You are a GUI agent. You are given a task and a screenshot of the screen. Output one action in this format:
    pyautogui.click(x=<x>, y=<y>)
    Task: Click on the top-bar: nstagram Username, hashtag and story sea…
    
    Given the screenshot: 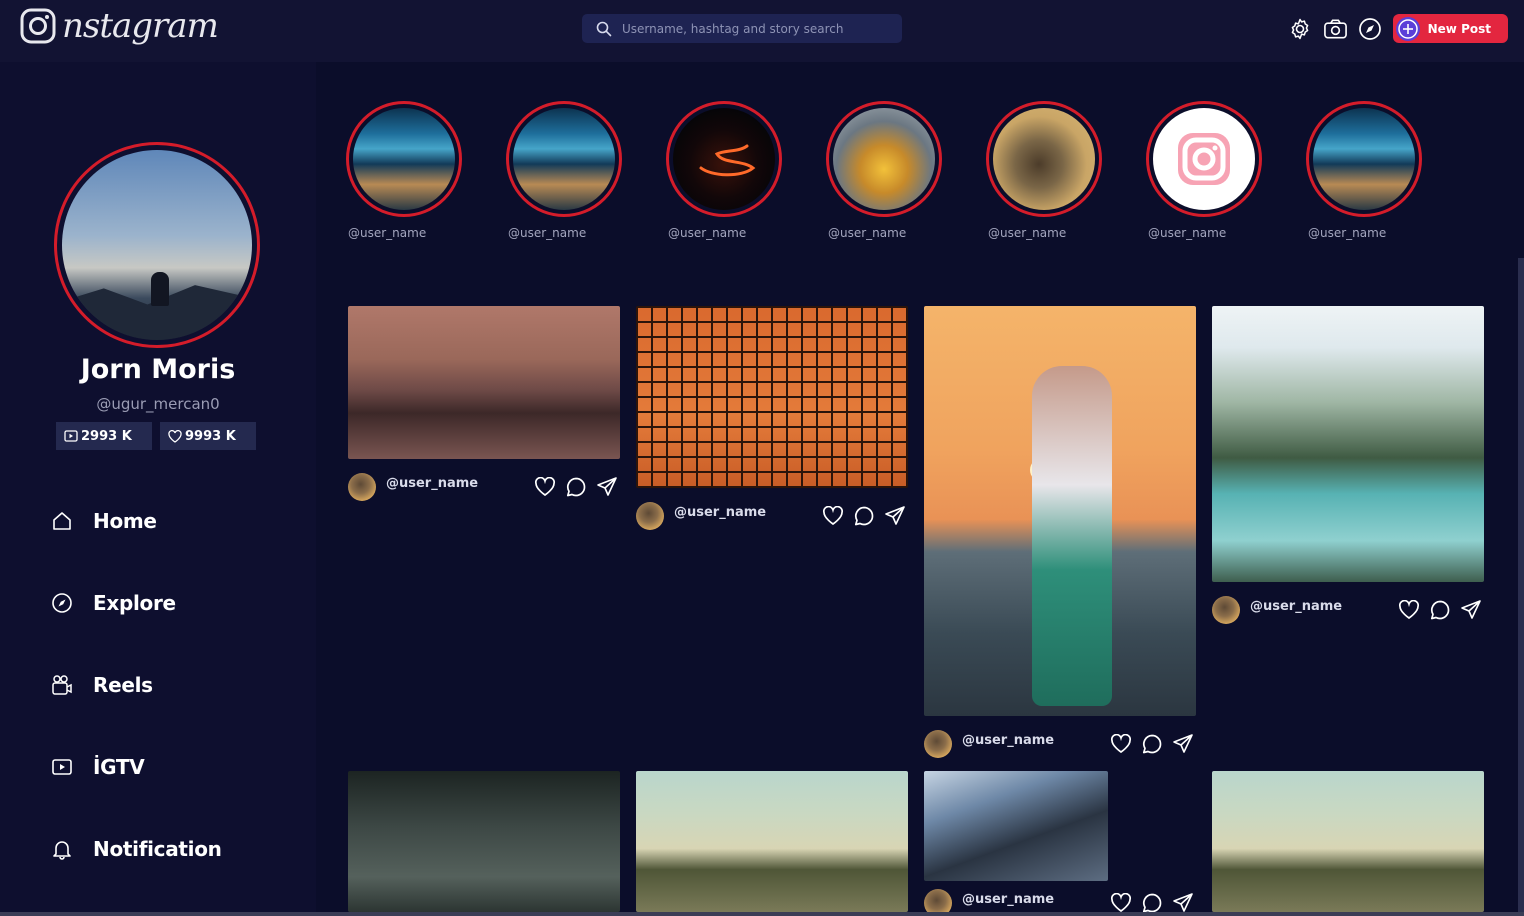 What is the action you would take?
    pyautogui.click(x=762, y=31)
    